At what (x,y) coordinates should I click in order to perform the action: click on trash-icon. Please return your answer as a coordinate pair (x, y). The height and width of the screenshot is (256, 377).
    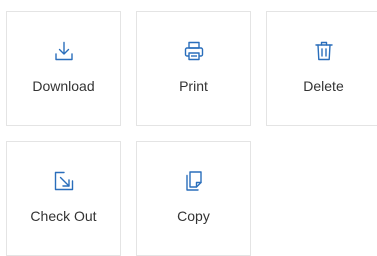
    Looking at the image, I should click on (324, 51).